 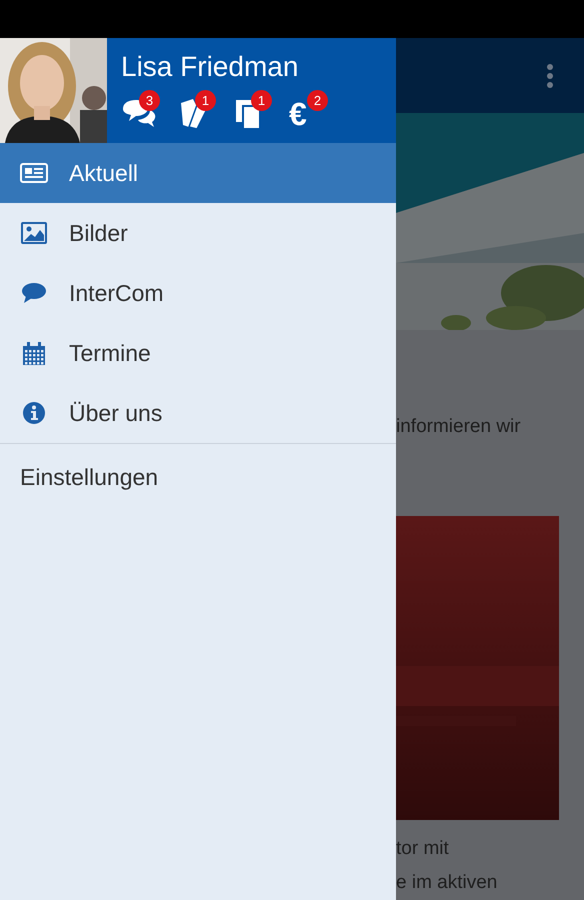 What do you see at coordinates (317, 100) in the screenshot?
I see `notification-badge: 2` at bounding box center [317, 100].